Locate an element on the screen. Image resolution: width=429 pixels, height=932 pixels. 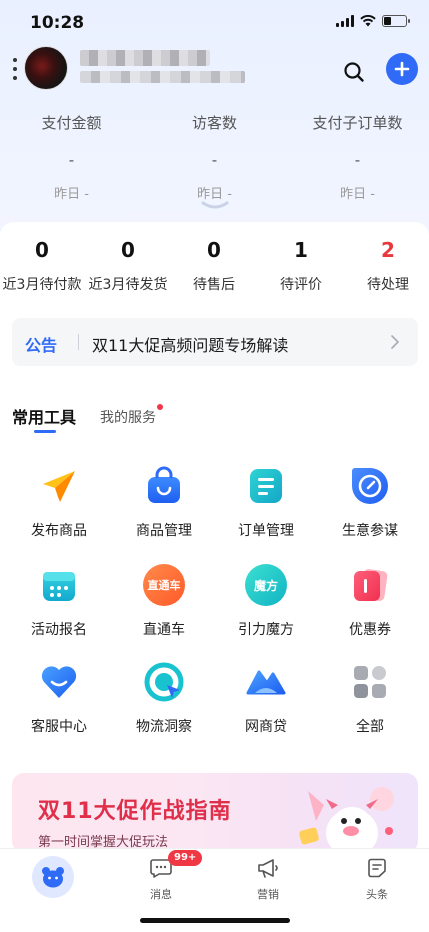
tool-label: 客服中心 is located at coordinates (59, 727).